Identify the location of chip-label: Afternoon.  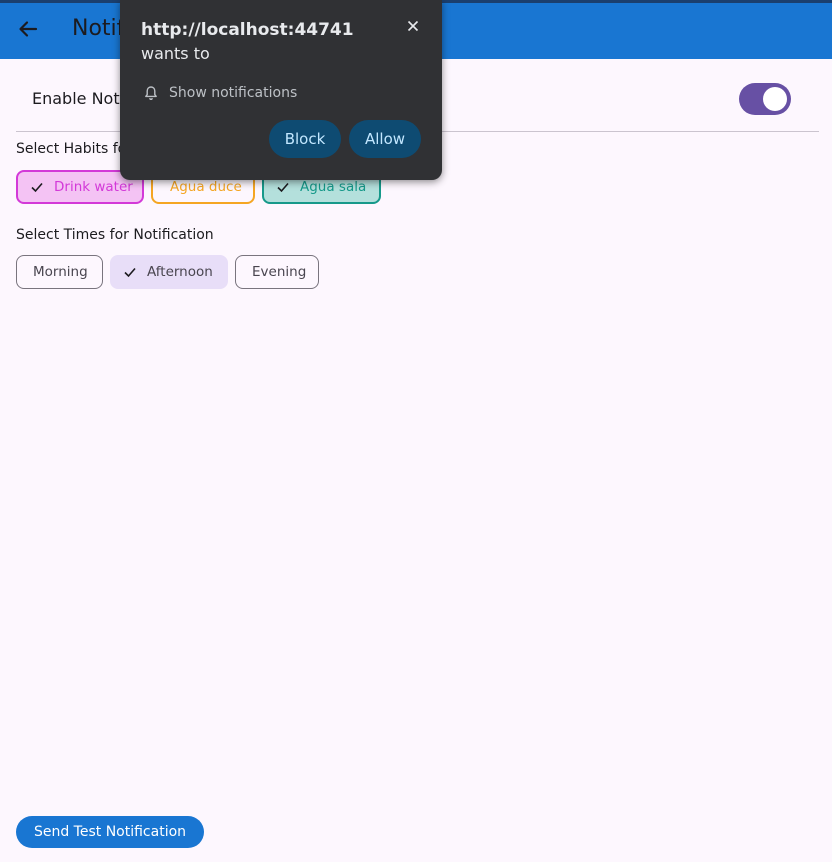
(180, 272).